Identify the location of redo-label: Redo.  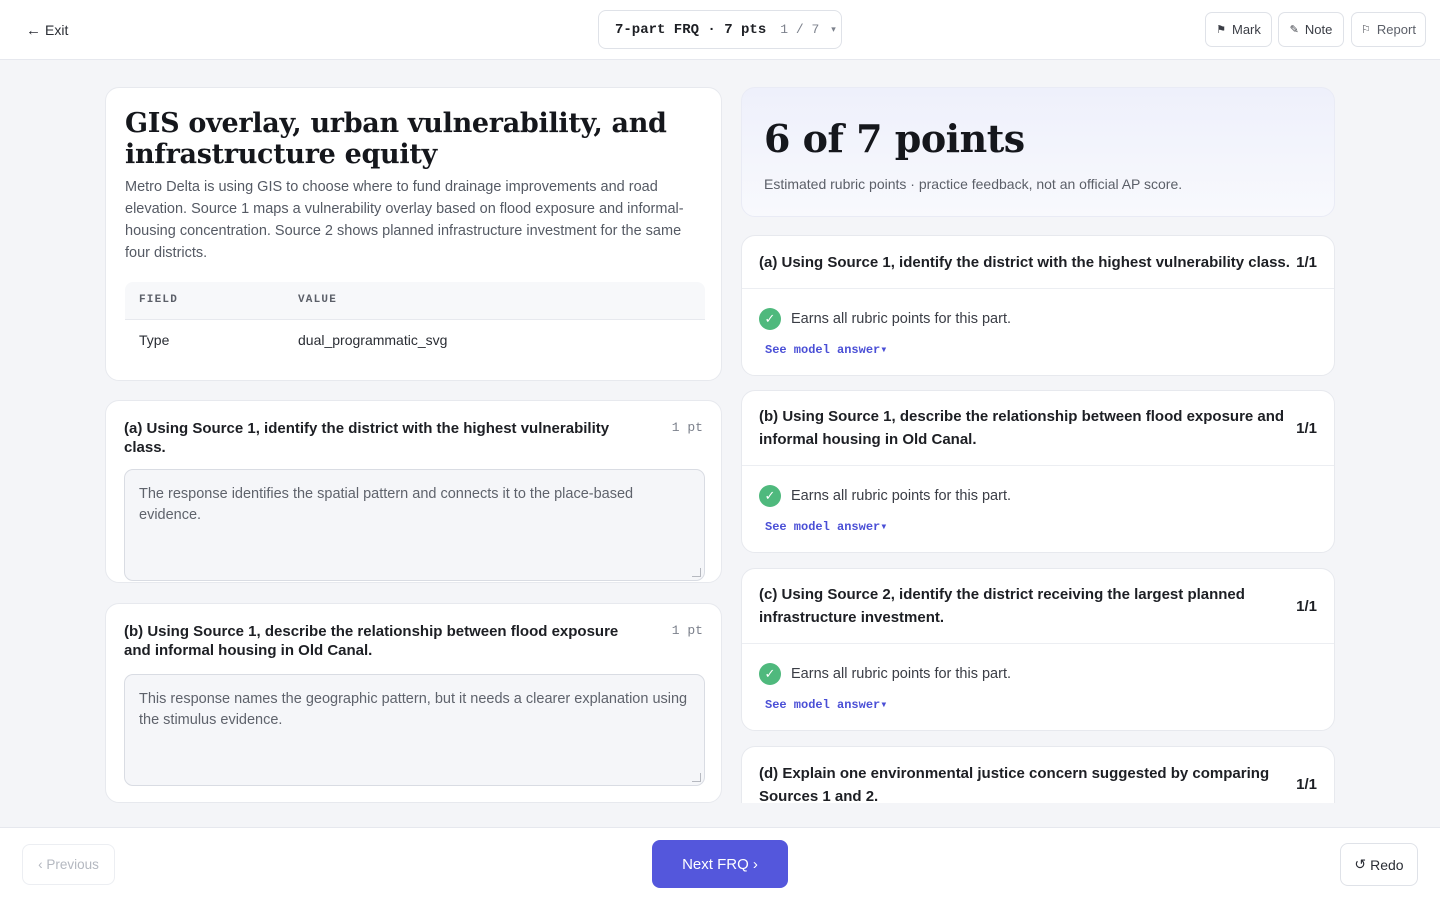
(1387, 864).